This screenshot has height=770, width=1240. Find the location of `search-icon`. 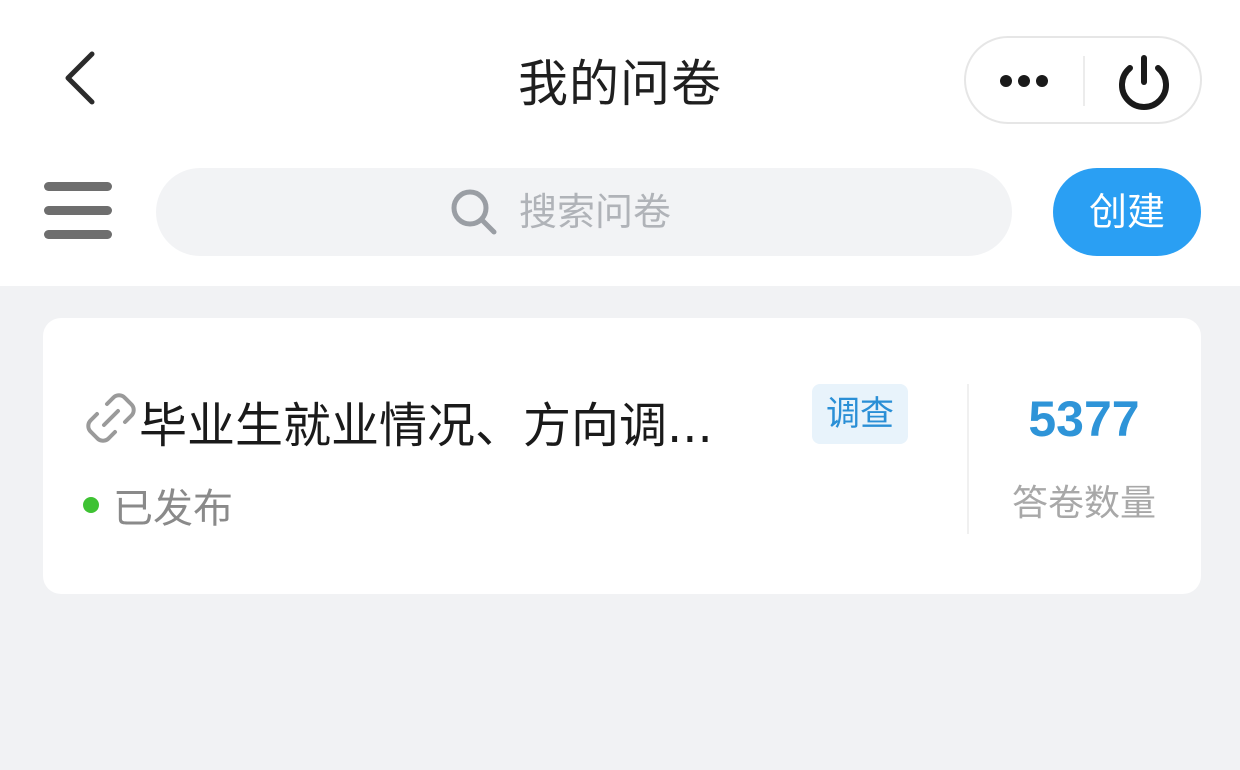

search-icon is located at coordinates (474, 212).